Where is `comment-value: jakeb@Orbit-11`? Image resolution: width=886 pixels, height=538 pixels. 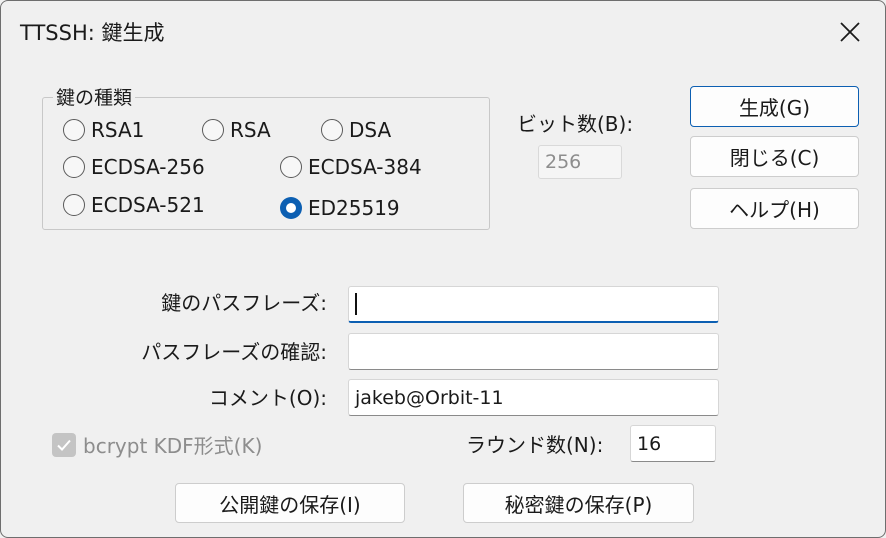 comment-value: jakeb@Orbit-11 is located at coordinates (429, 397).